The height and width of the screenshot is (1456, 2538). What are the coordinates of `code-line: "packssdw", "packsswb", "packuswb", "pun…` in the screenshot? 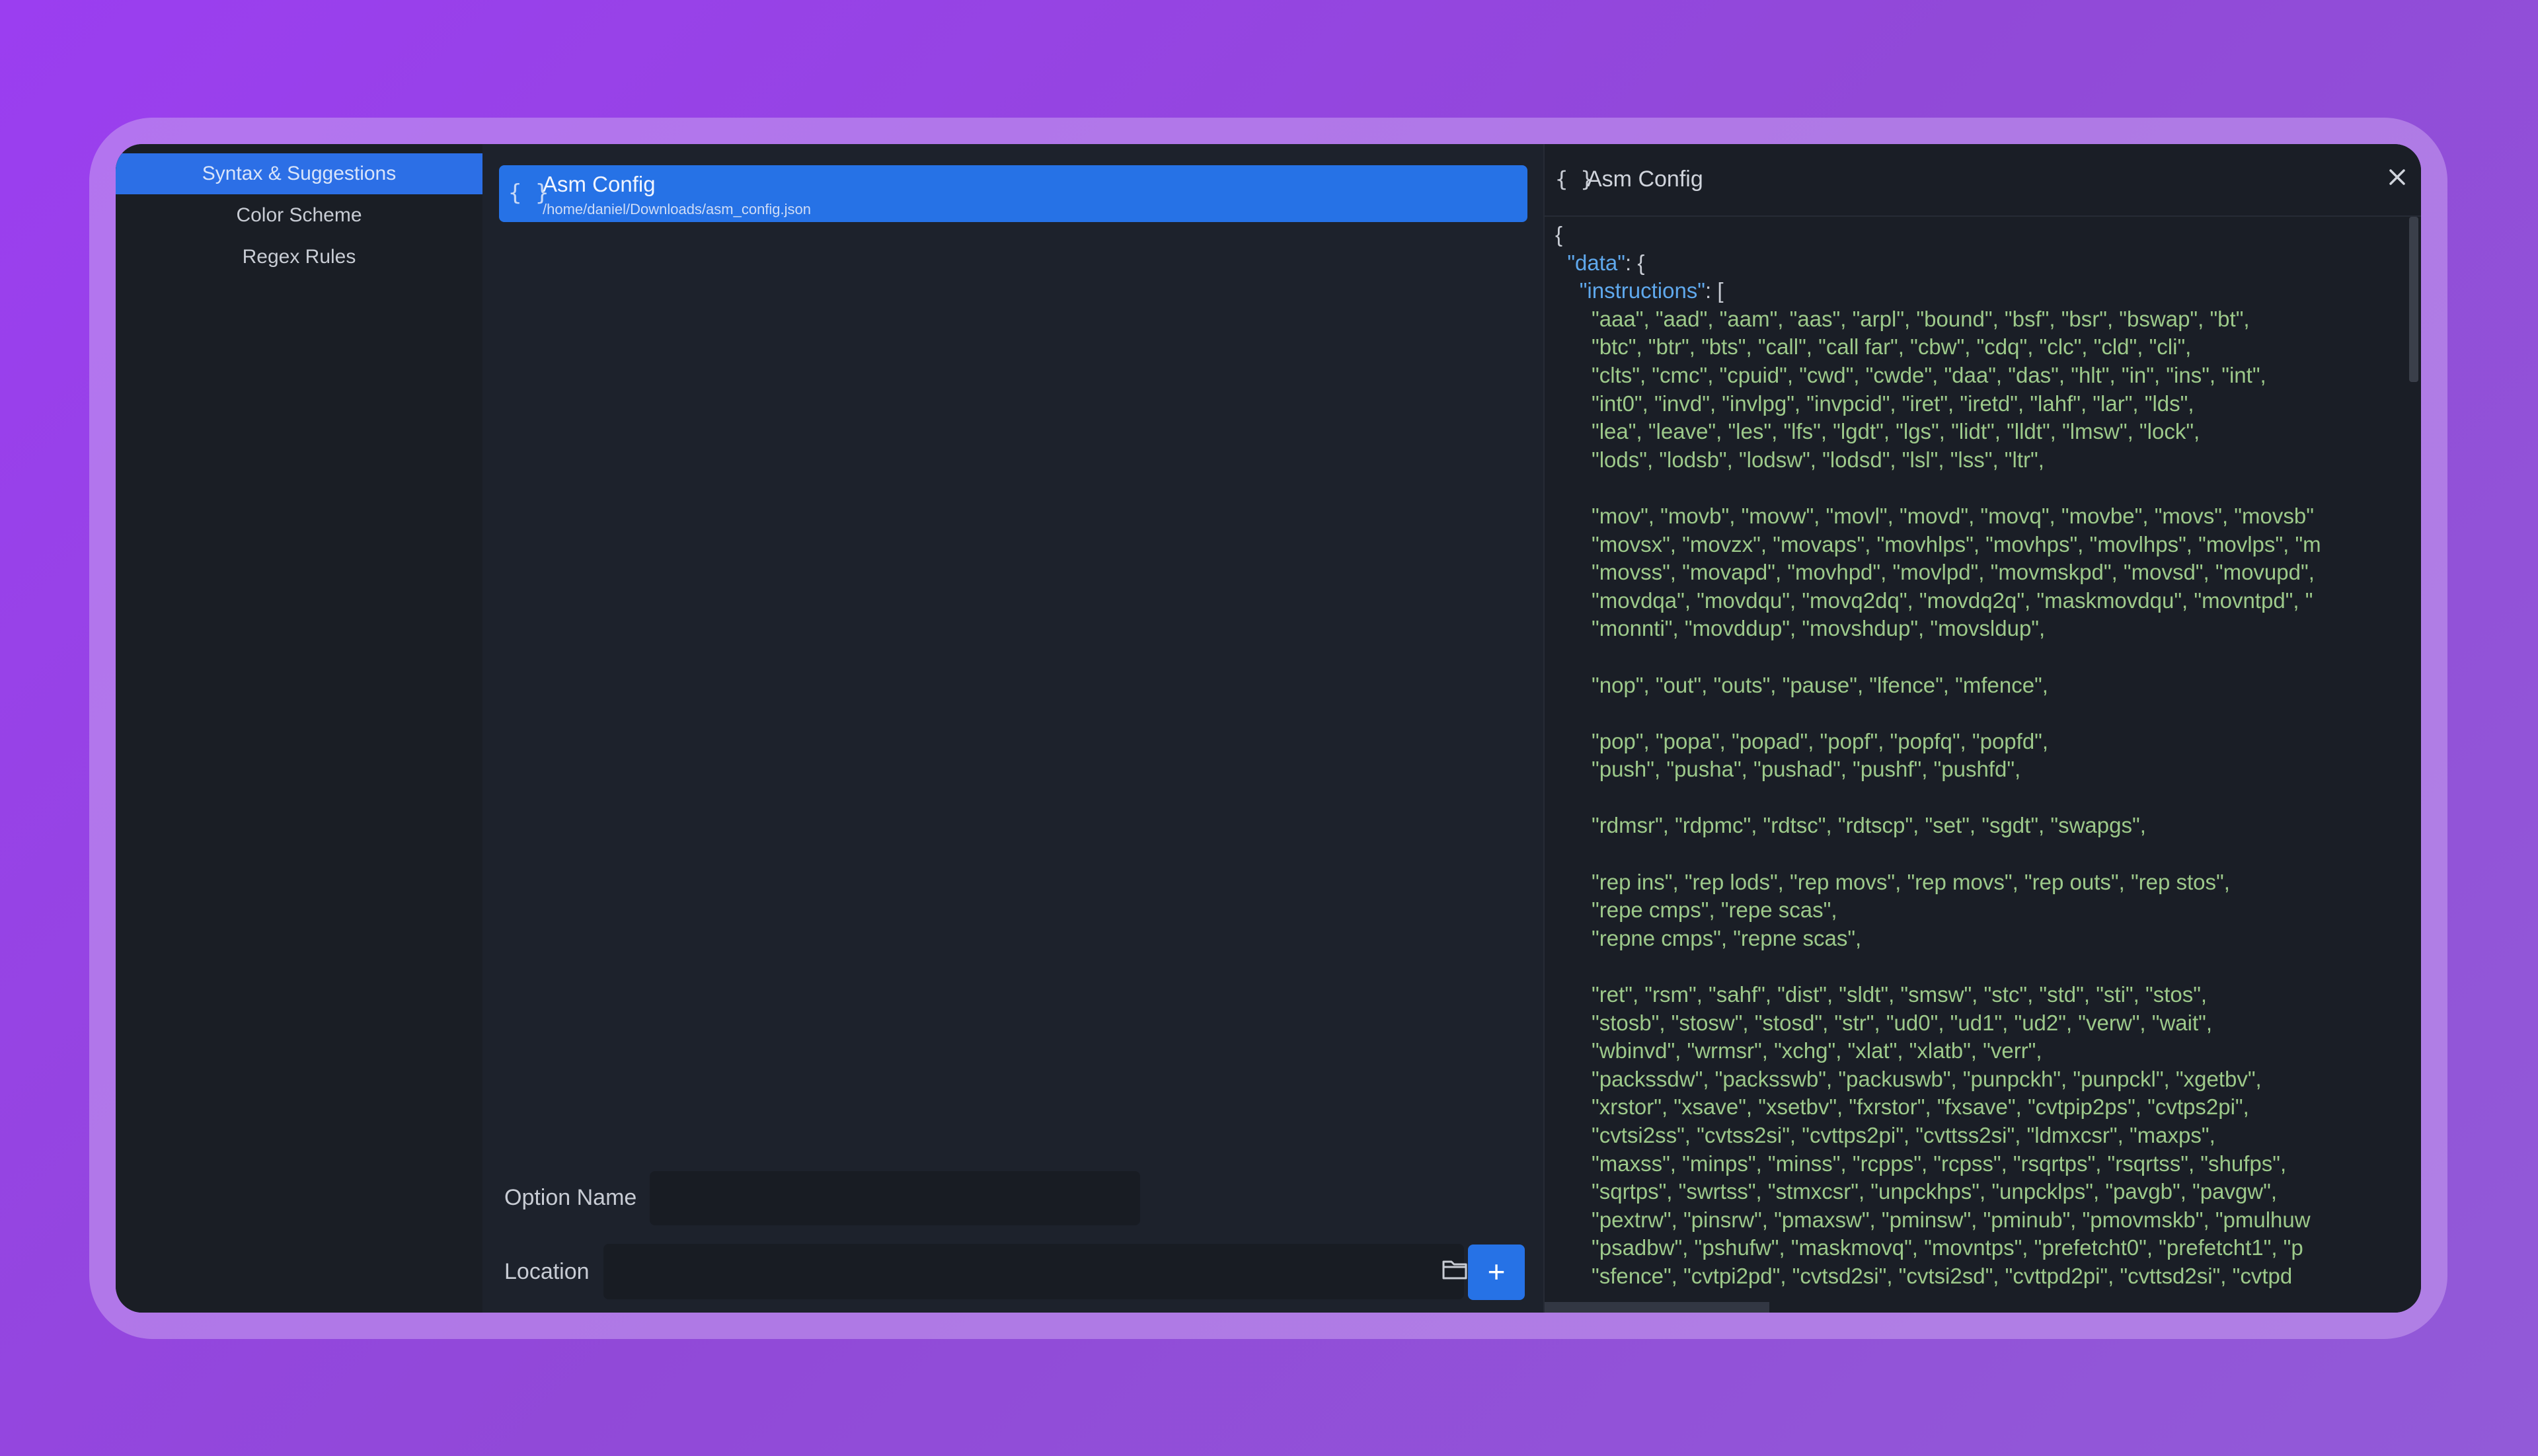 It's located at (1908, 1078).